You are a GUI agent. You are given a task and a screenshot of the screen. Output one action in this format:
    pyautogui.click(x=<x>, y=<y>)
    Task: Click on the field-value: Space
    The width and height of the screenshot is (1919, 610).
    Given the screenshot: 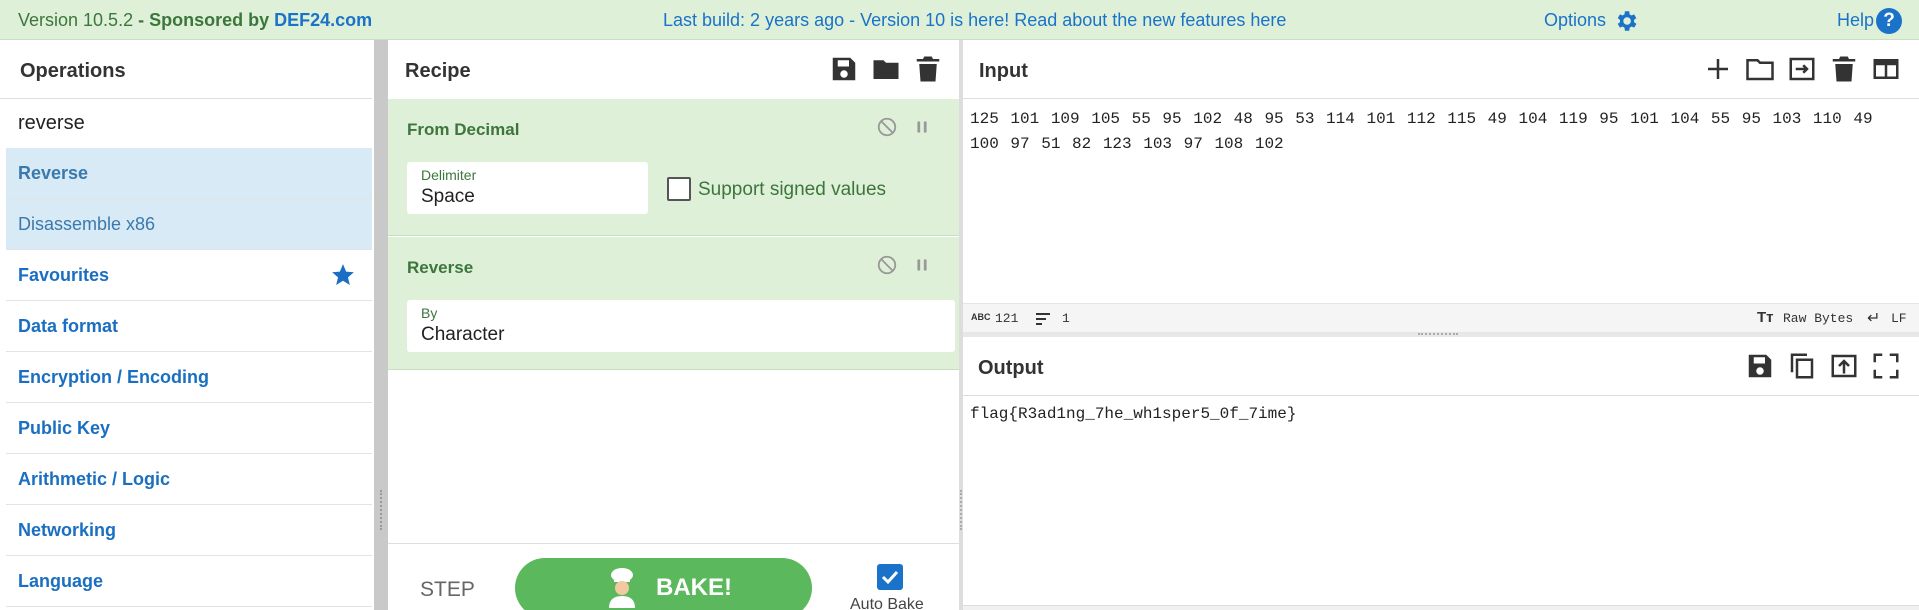 What is the action you would take?
    pyautogui.click(x=448, y=196)
    